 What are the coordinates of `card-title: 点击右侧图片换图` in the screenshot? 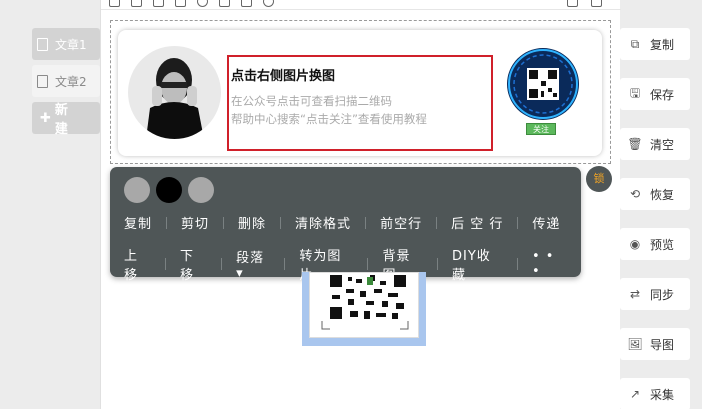 It's located at (283, 74).